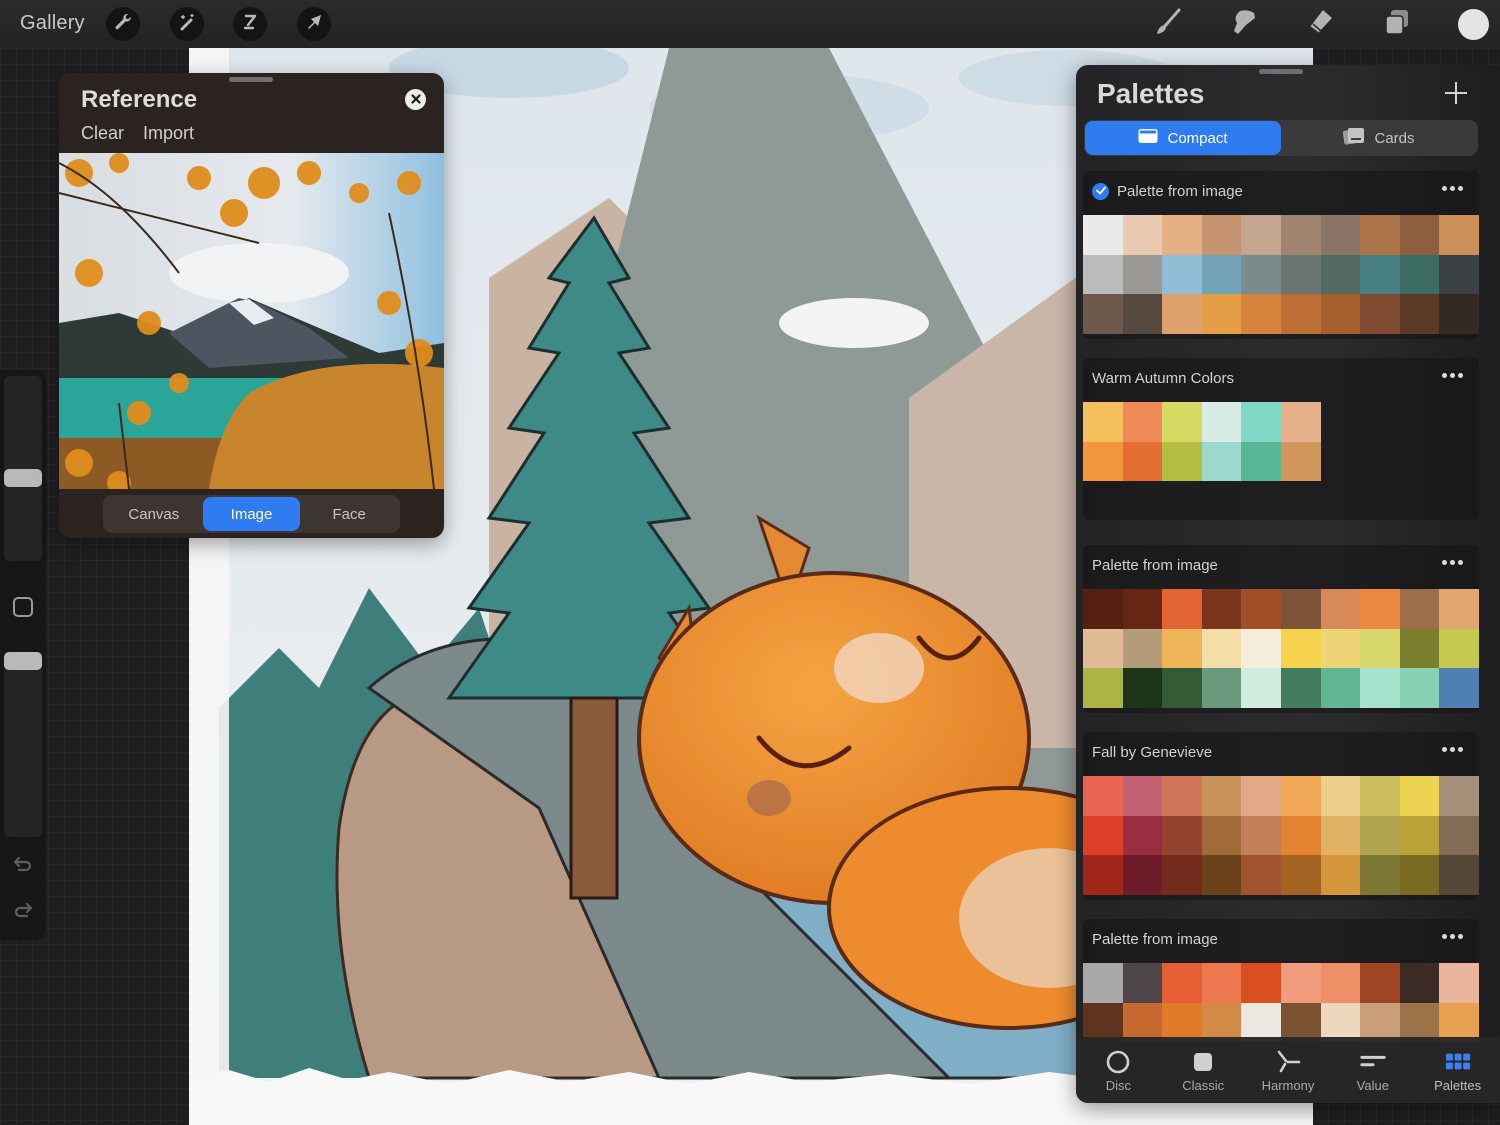 The image size is (1500, 1125). Describe the element at coordinates (52, 23) in the screenshot. I see `gallery-button: Gallery` at that location.